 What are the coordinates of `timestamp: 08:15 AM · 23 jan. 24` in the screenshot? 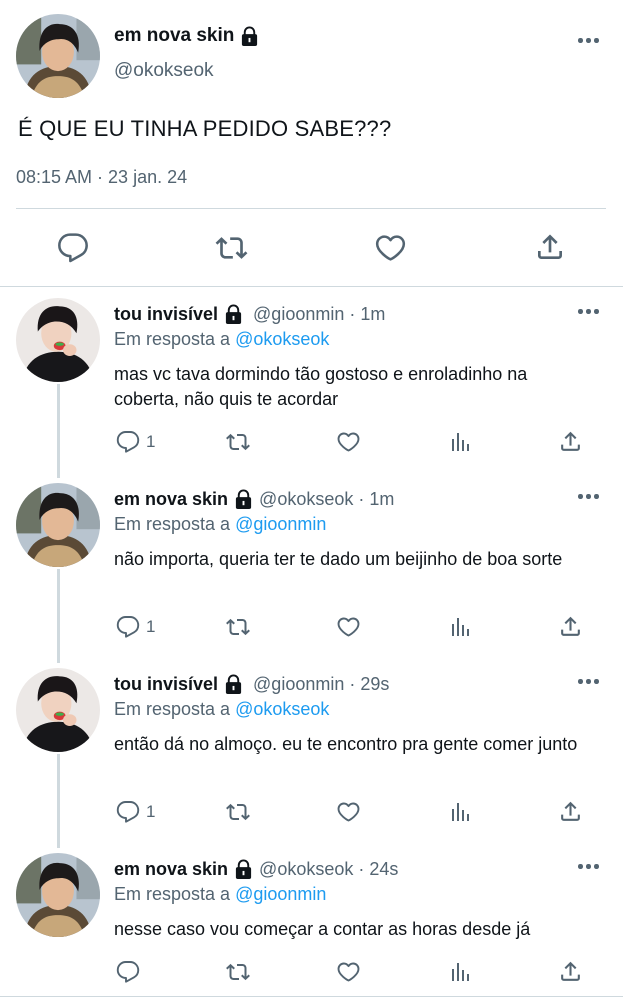 It's located at (101, 177).